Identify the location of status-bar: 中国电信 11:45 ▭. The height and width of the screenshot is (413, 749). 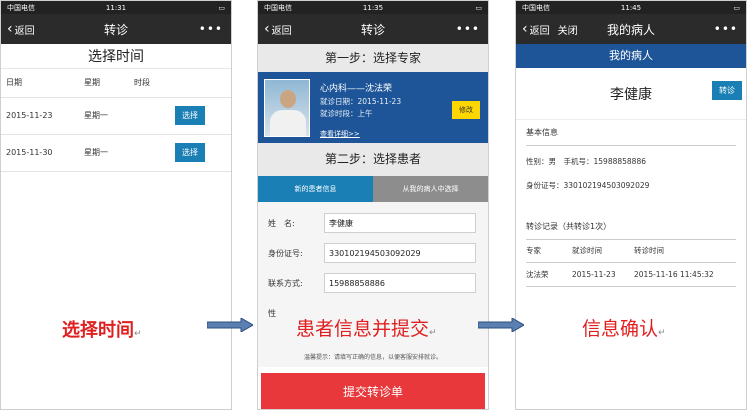
(631, 7).